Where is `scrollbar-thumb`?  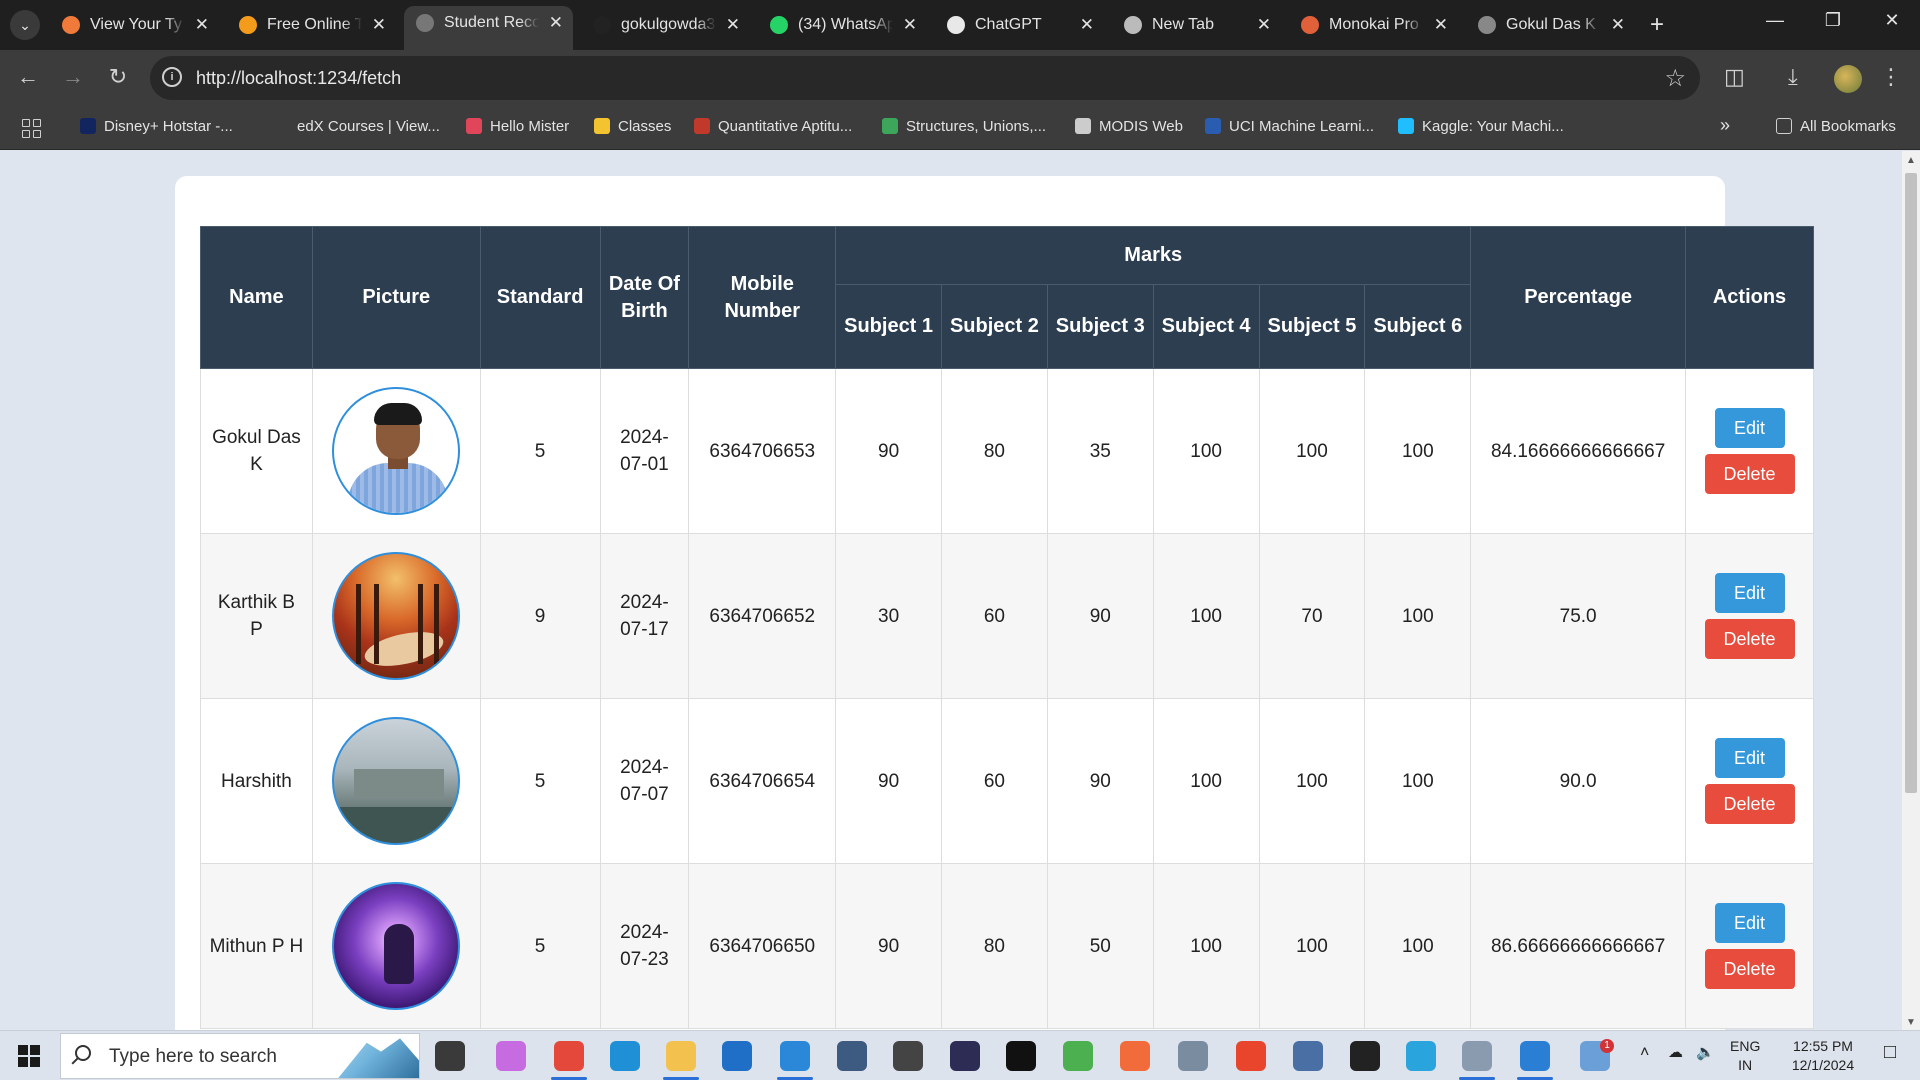 scrollbar-thumb is located at coordinates (1911, 483).